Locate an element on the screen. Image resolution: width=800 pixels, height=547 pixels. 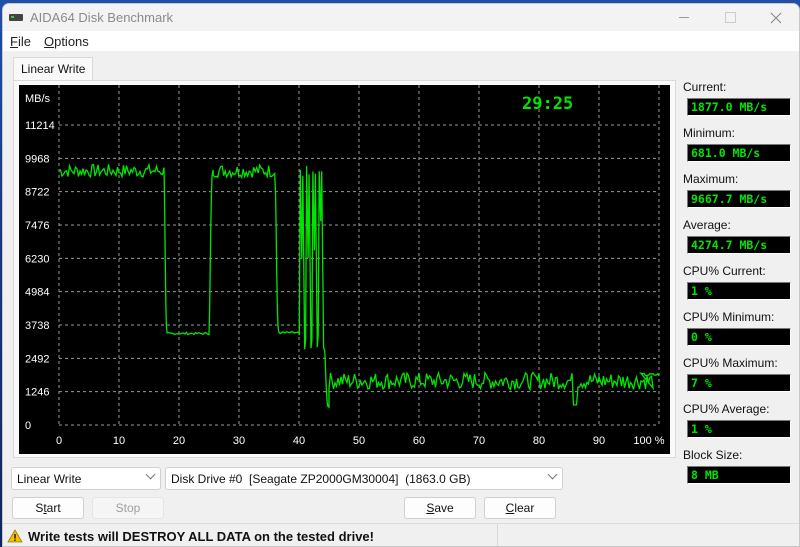
x-tick-label: 70 is located at coordinates (479, 441).